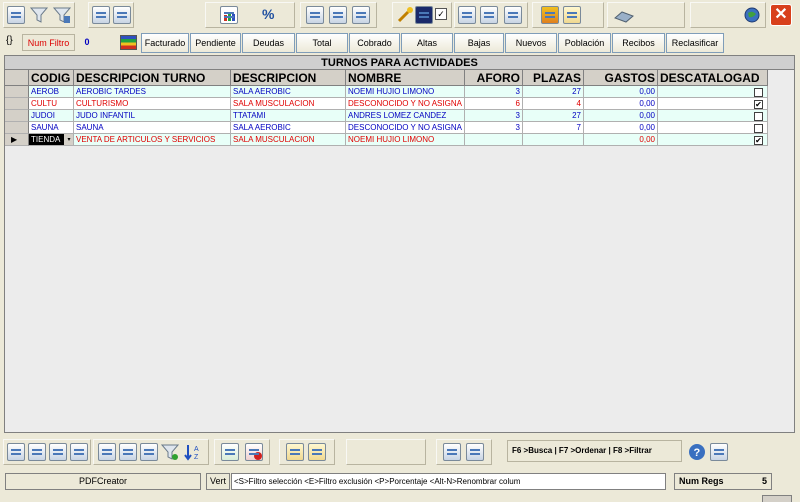 The height and width of the screenshot is (502, 800). What do you see at coordinates (51, 139) in the screenshot?
I see `codigo-combo: TIENDA ▾` at bounding box center [51, 139].